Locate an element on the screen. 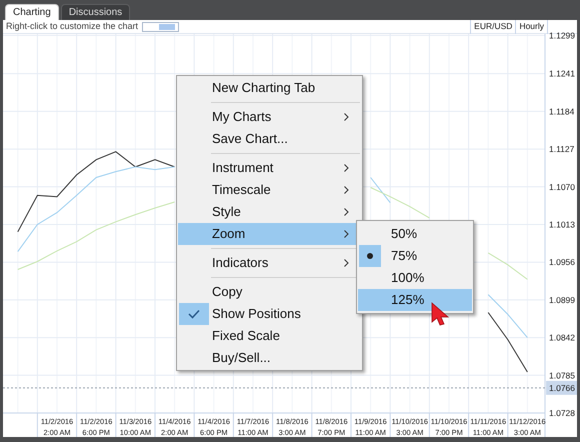  current-price-tag: 1.0766 is located at coordinates (561, 387).